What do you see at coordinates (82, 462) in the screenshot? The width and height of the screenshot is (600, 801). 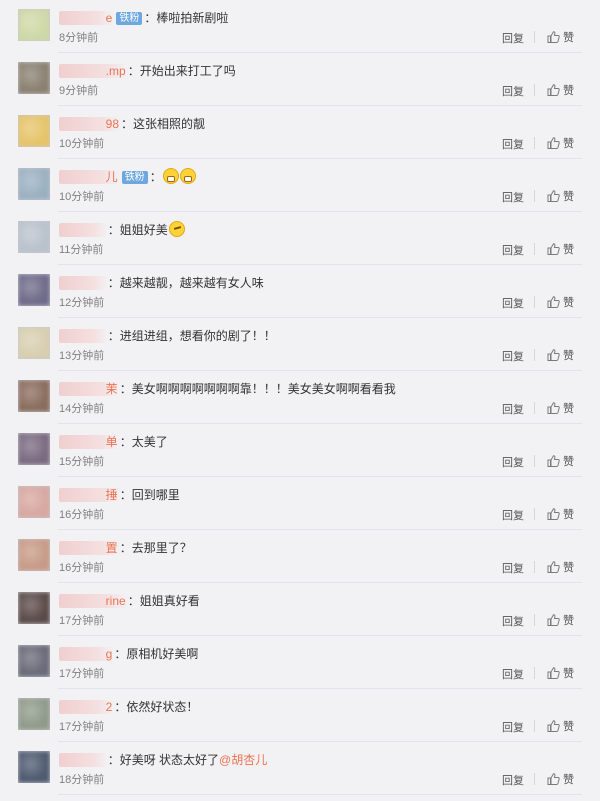 I see `comment-time: 15分钟前` at bounding box center [82, 462].